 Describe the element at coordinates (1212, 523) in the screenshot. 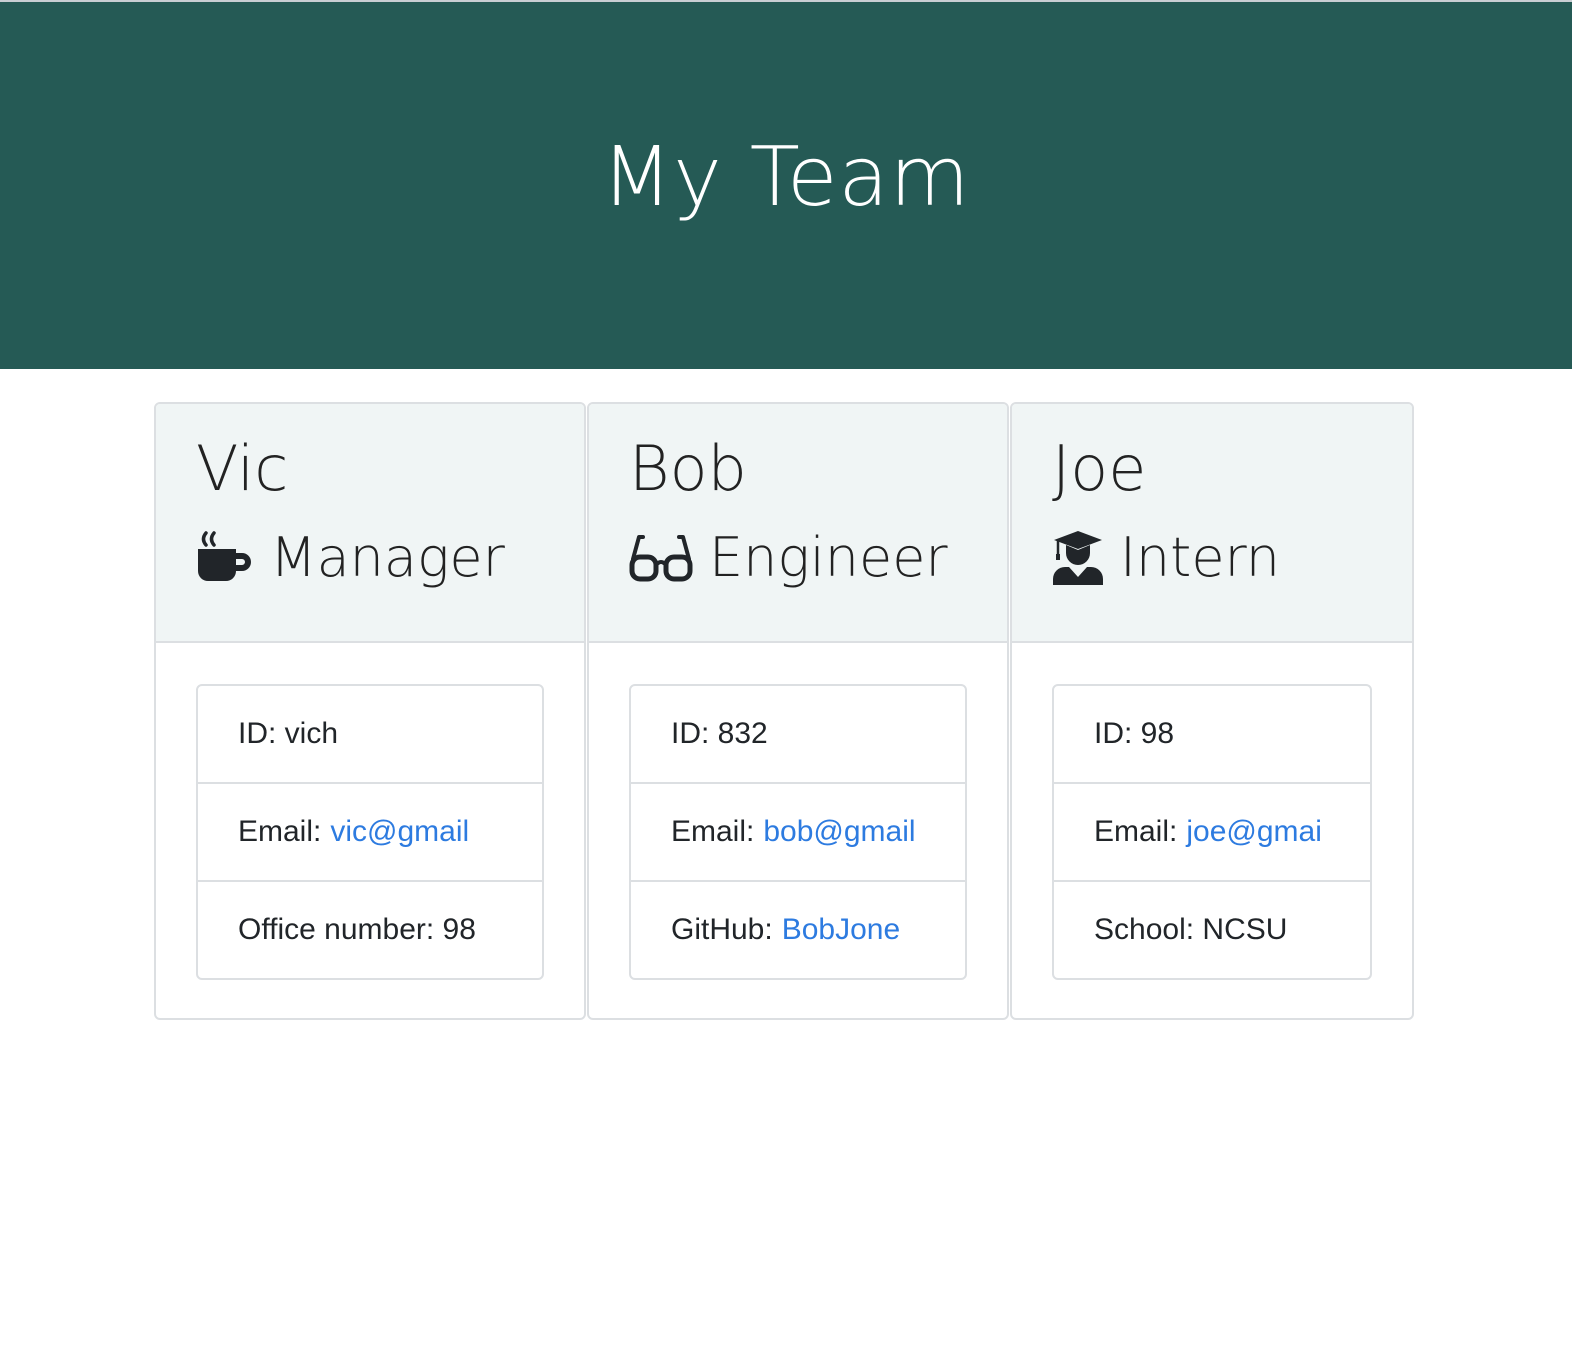

I see `card-header: Joe Intern` at that location.